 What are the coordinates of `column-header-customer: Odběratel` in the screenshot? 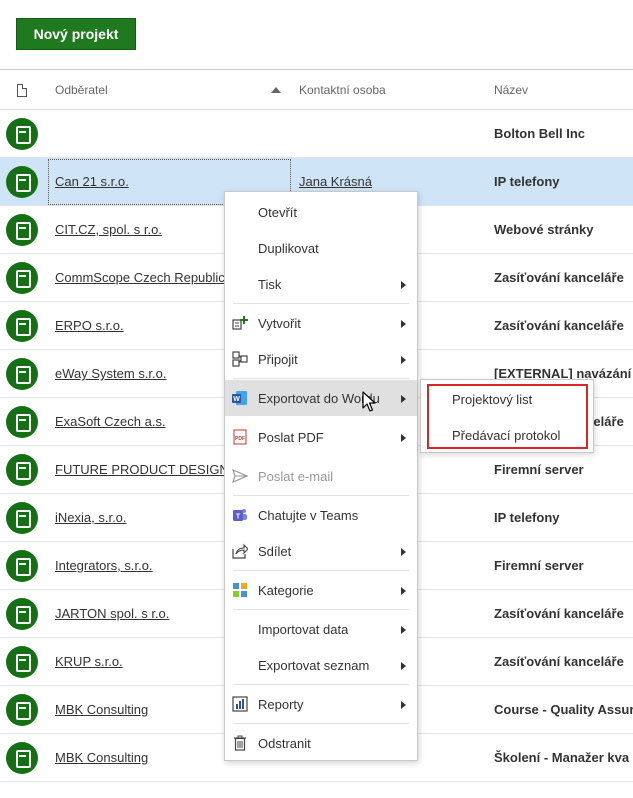 It's located at (81, 90).